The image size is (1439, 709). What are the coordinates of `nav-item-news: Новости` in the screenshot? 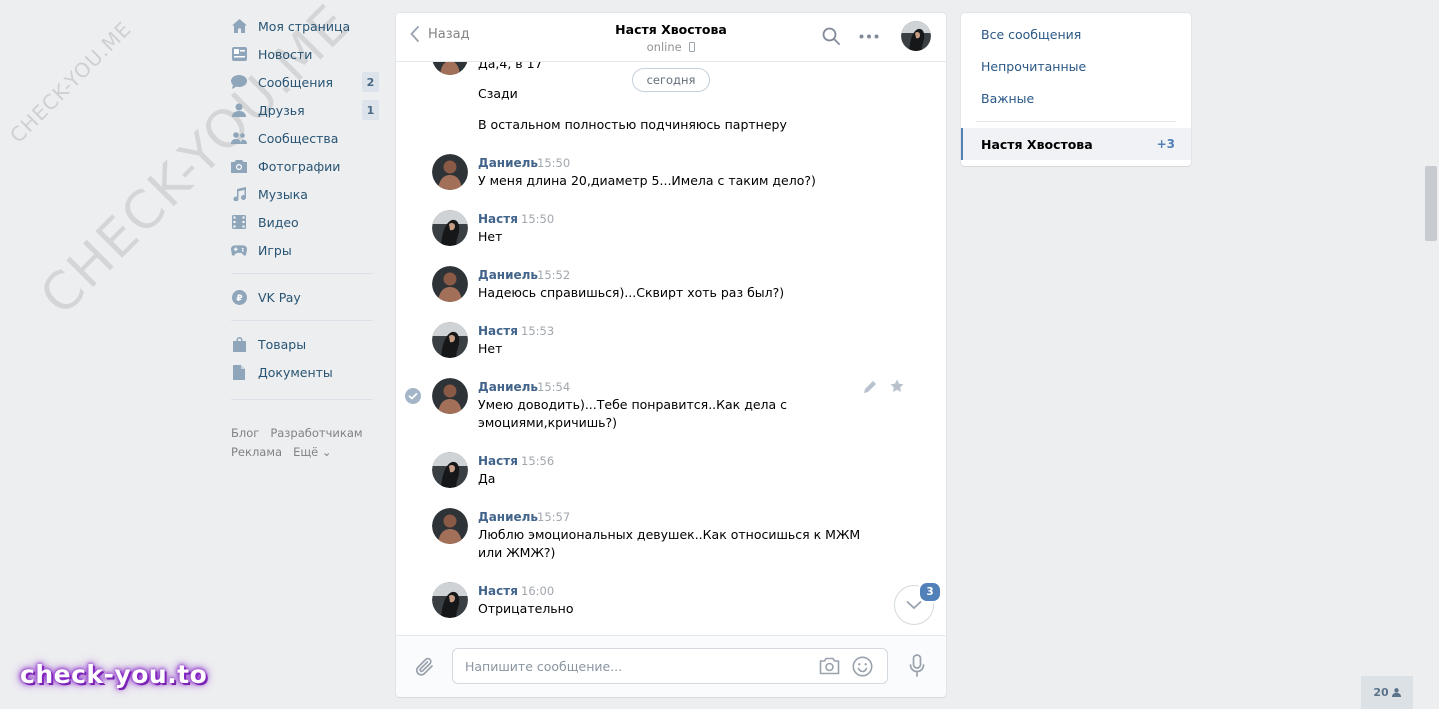 It's located at (304, 54).